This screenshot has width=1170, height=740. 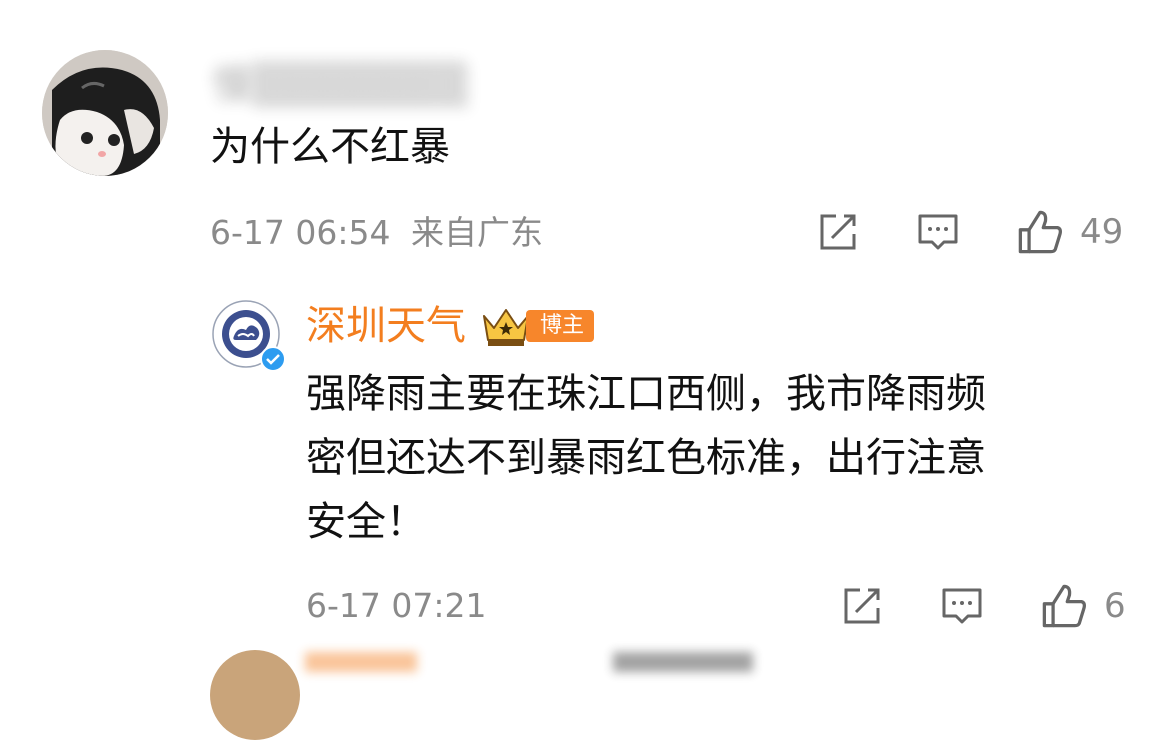 I want to click on comment-meta: 6-17 06:54 来自广东, so click(x=376, y=233).